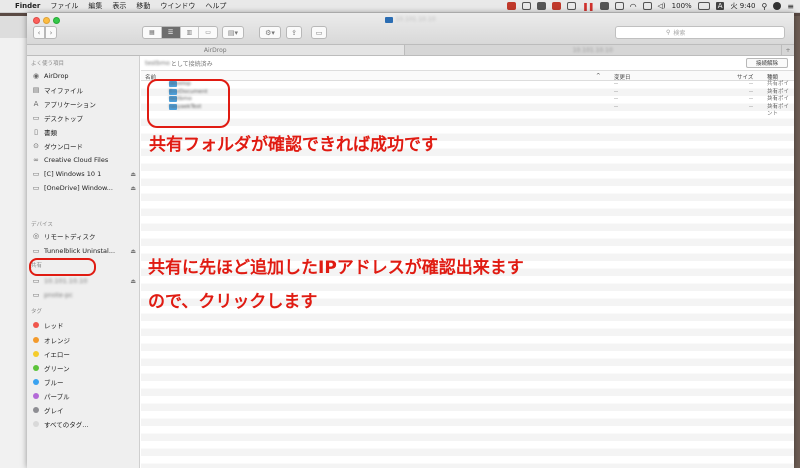 This screenshot has height=468, width=800. What do you see at coordinates (36, 90) in the screenshot?
I see `all-files-icon: ▤` at bounding box center [36, 90].